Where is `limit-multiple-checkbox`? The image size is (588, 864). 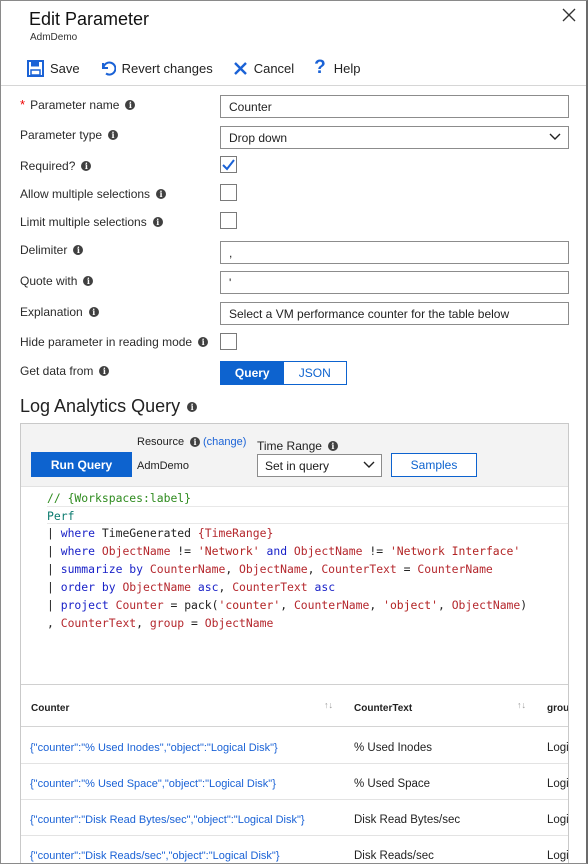 limit-multiple-checkbox is located at coordinates (228, 220).